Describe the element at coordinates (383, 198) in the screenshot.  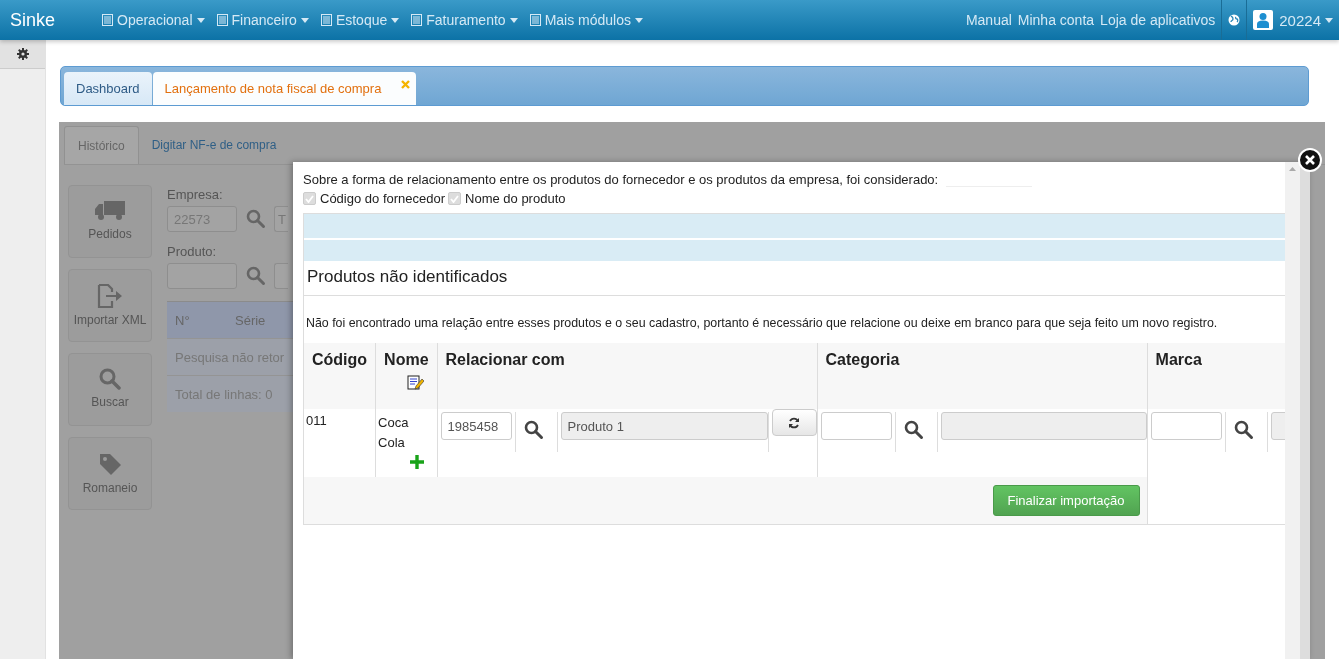
I see `checkbox-label: Código do fornecedor` at that location.